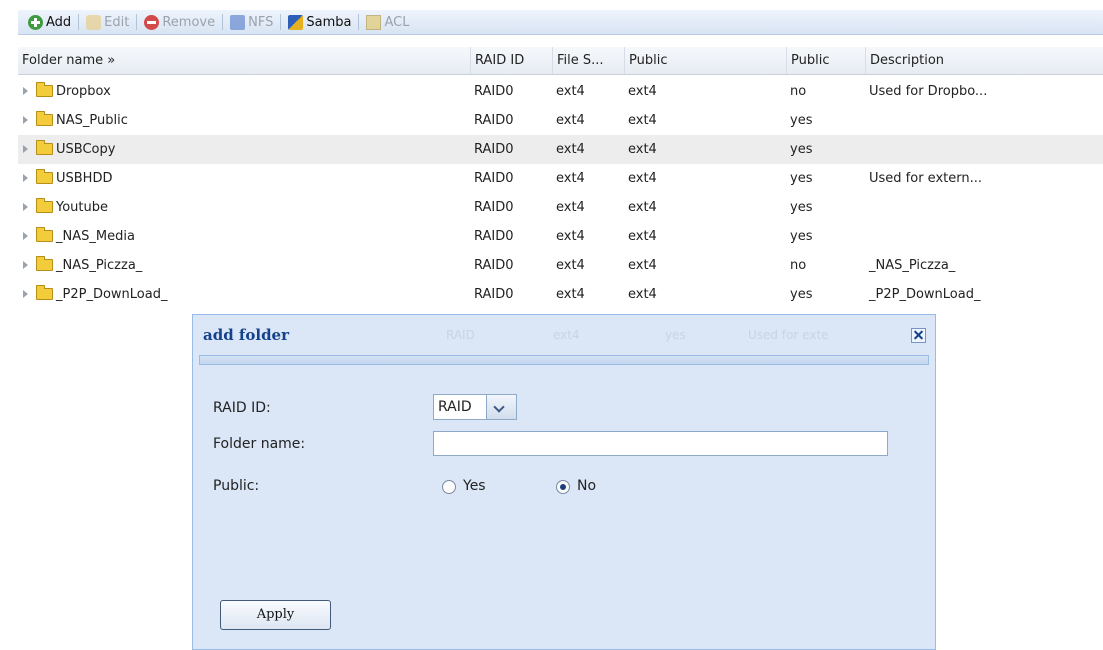 Image resolution: width=1103 pixels, height=650 pixels. What do you see at coordinates (564, 335) in the screenshot?
I see `dialog-titlebar: add folder RAID ext4 yes Used for exte` at bounding box center [564, 335].